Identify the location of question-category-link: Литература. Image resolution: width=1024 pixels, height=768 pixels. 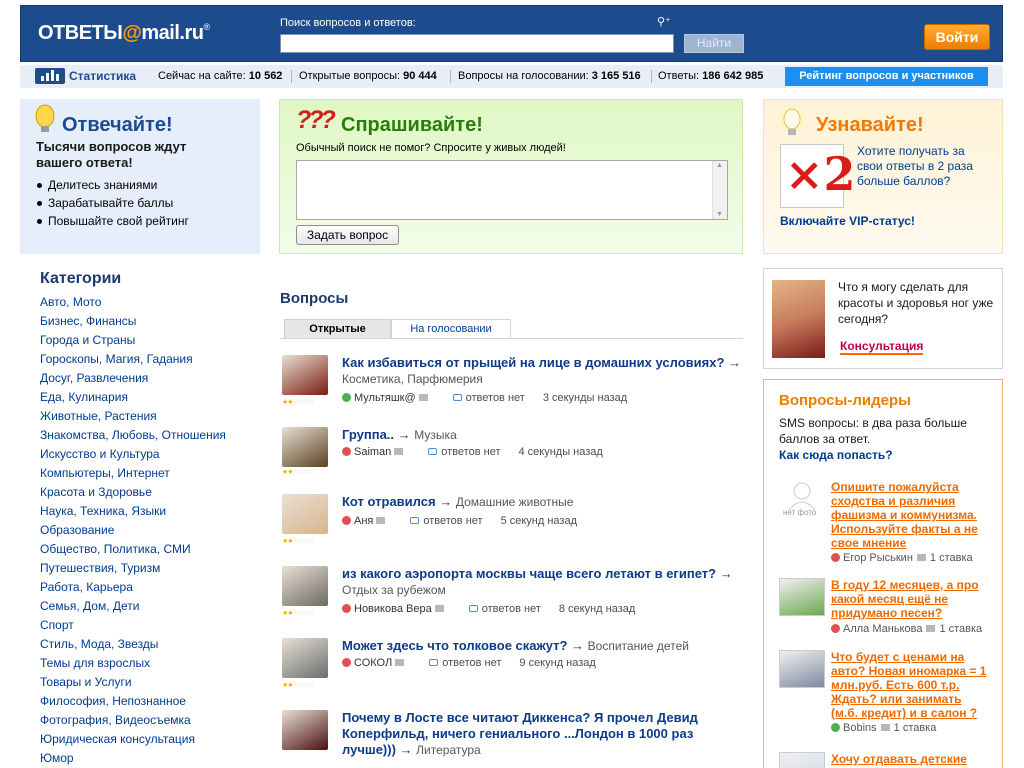
(448, 750).